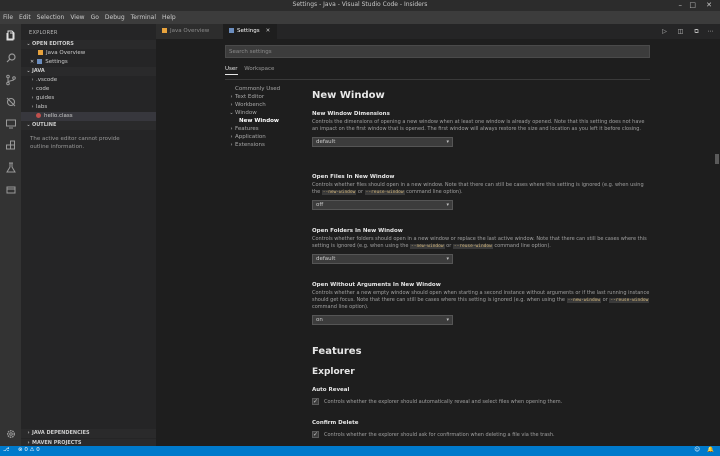 This screenshot has height=456, width=720. I want to click on menu-selection: Selection, so click(51, 17).